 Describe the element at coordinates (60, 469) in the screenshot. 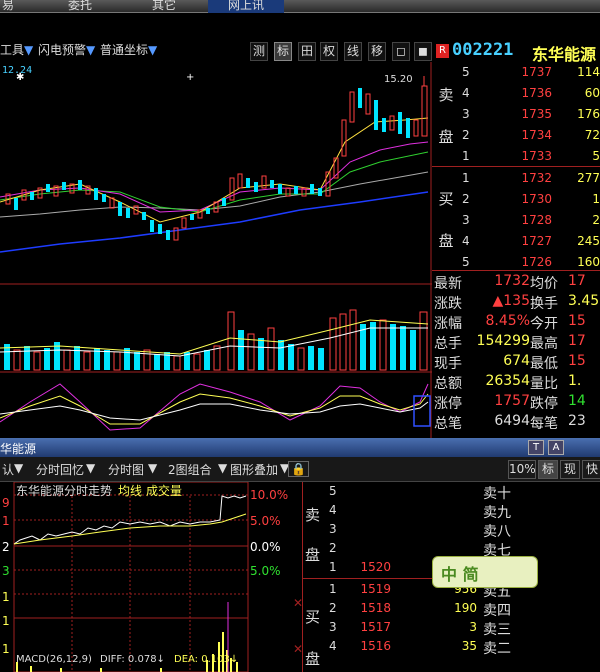

I see `tab: 分时回忆` at that location.